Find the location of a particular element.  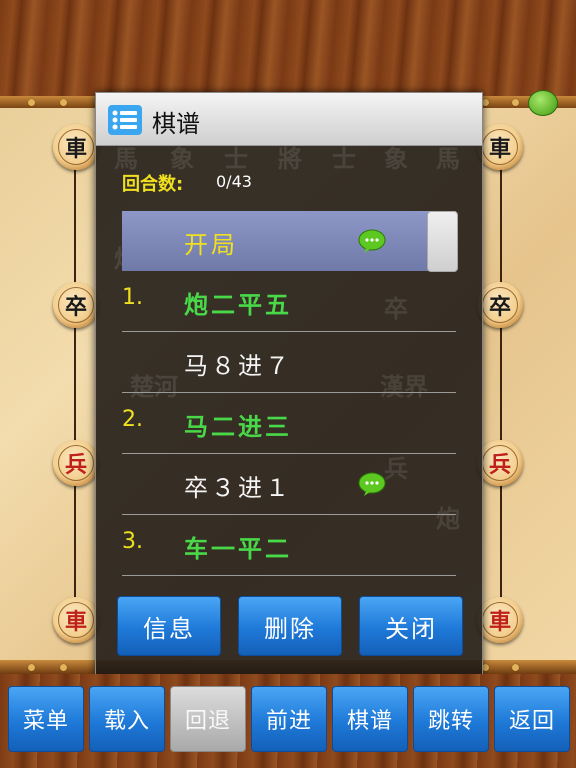

piece-right-chariot-bottom: 車 is located at coordinates (500, 620).